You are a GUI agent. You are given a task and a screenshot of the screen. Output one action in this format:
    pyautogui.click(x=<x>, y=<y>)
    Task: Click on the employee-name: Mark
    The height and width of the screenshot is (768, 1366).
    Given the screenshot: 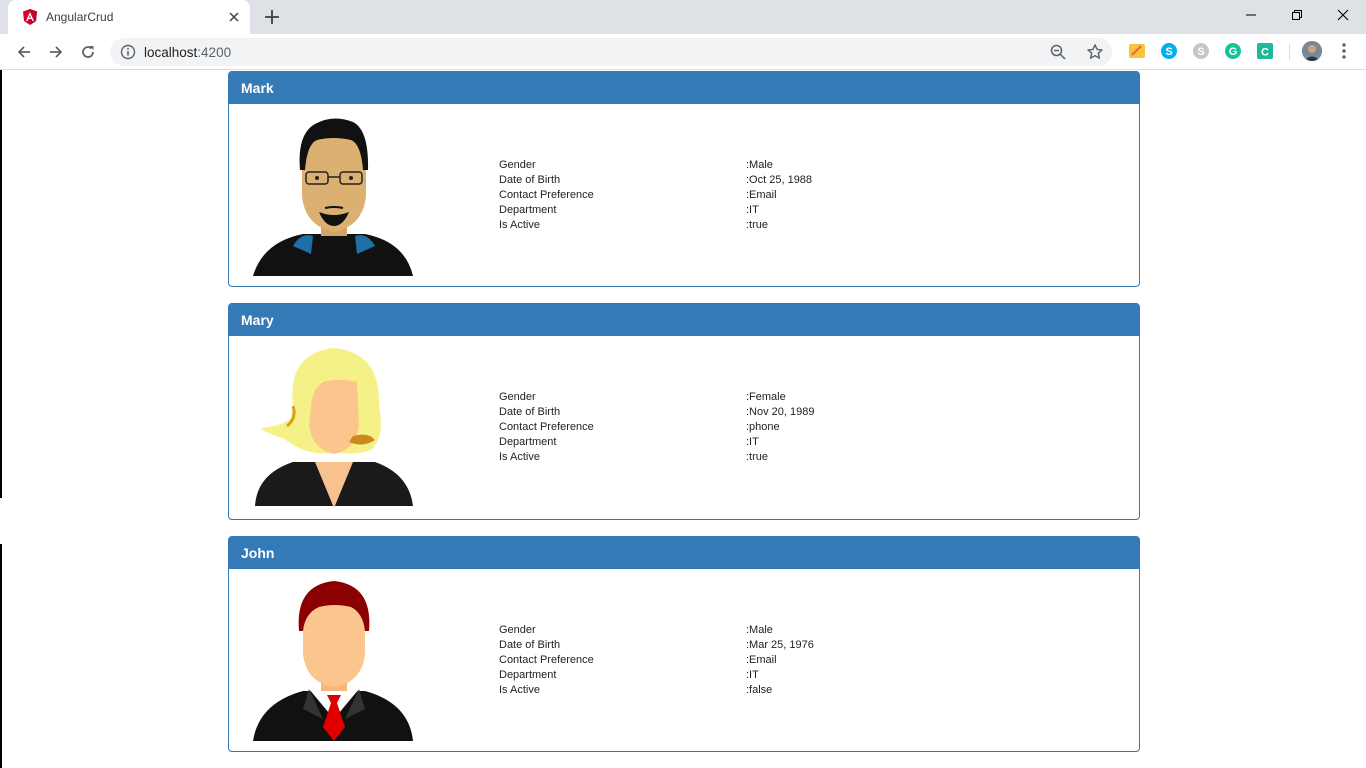 What is the action you would take?
    pyautogui.click(x=684, y=88)
    